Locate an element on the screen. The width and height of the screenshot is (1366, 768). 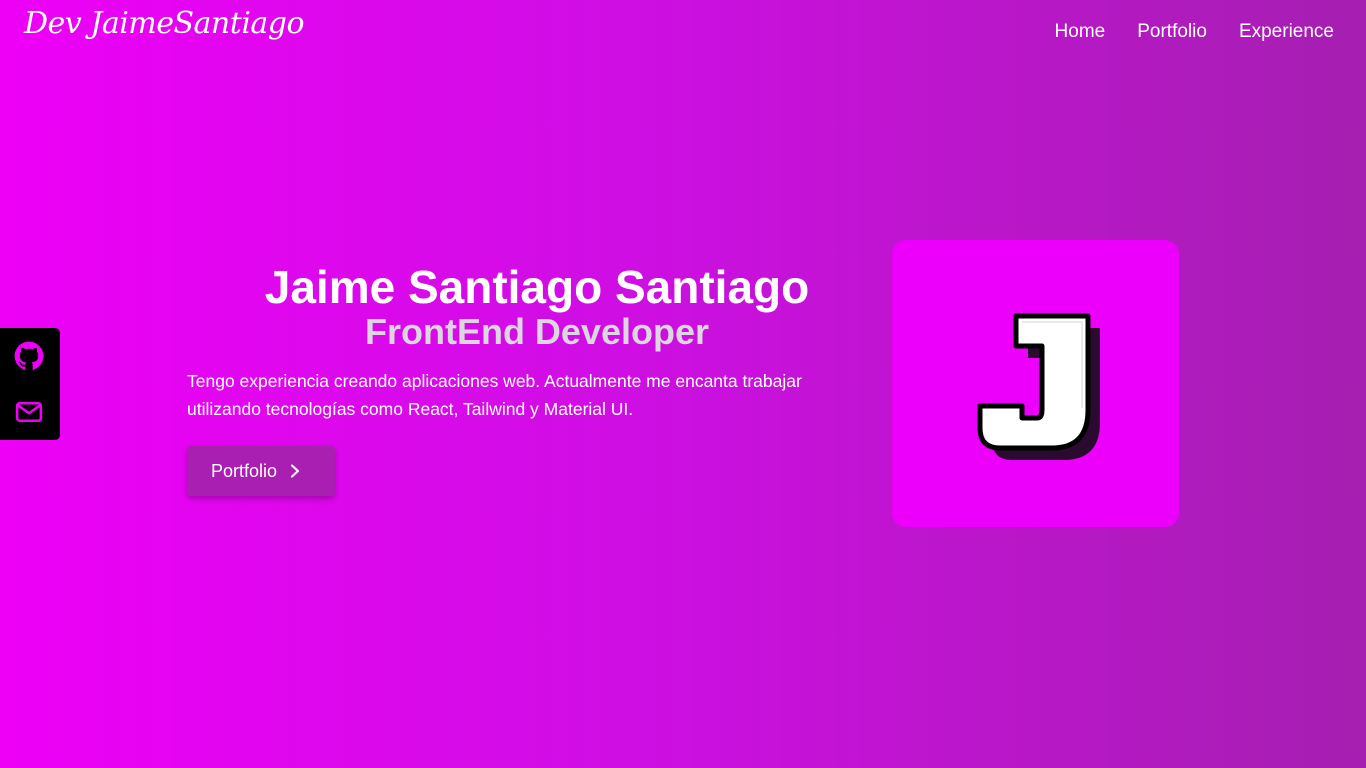
portfolio-button: Portfolio is located at coordinates (261, 471).